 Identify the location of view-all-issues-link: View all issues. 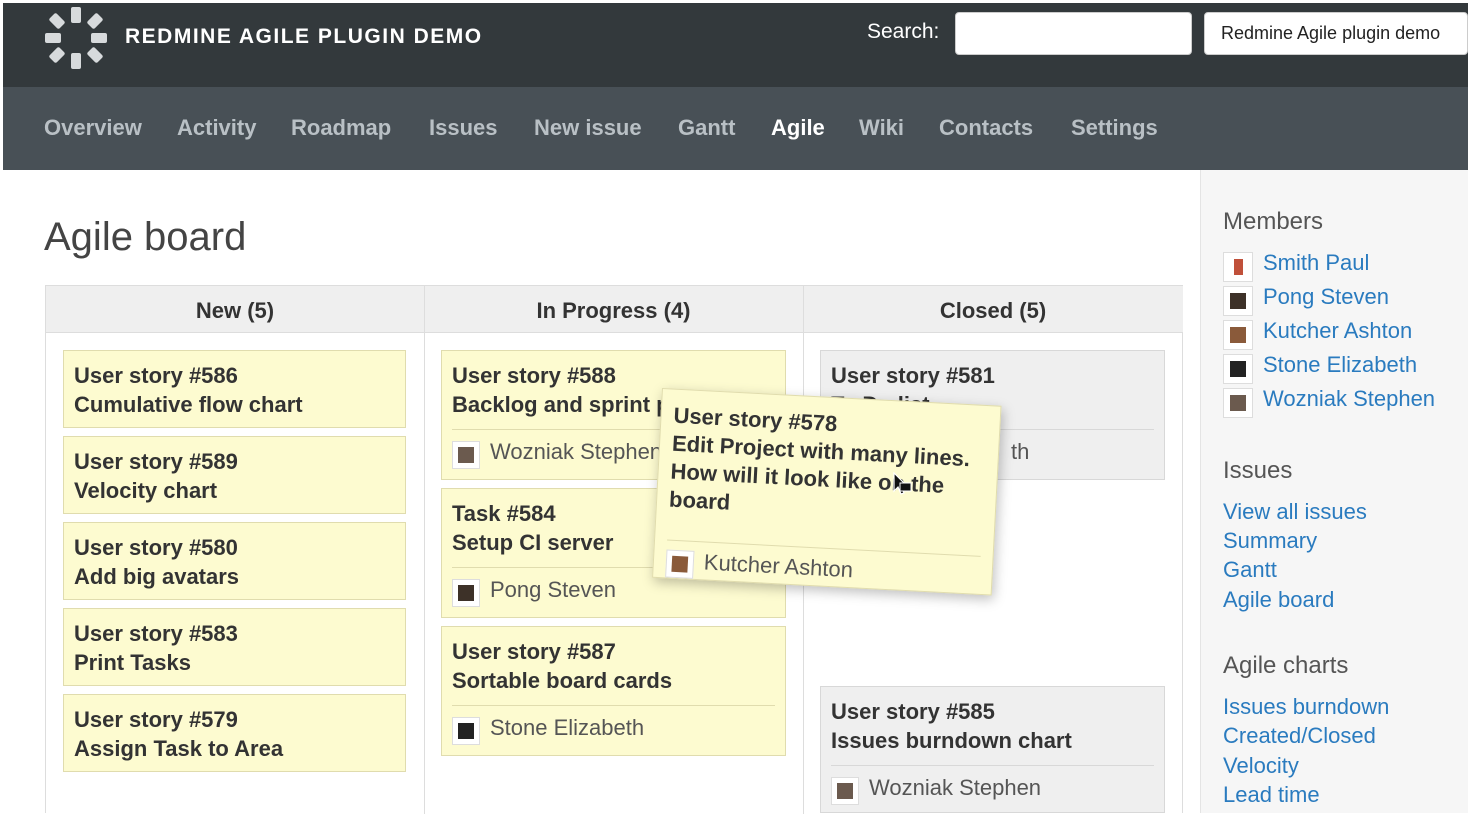
(1295, 512).